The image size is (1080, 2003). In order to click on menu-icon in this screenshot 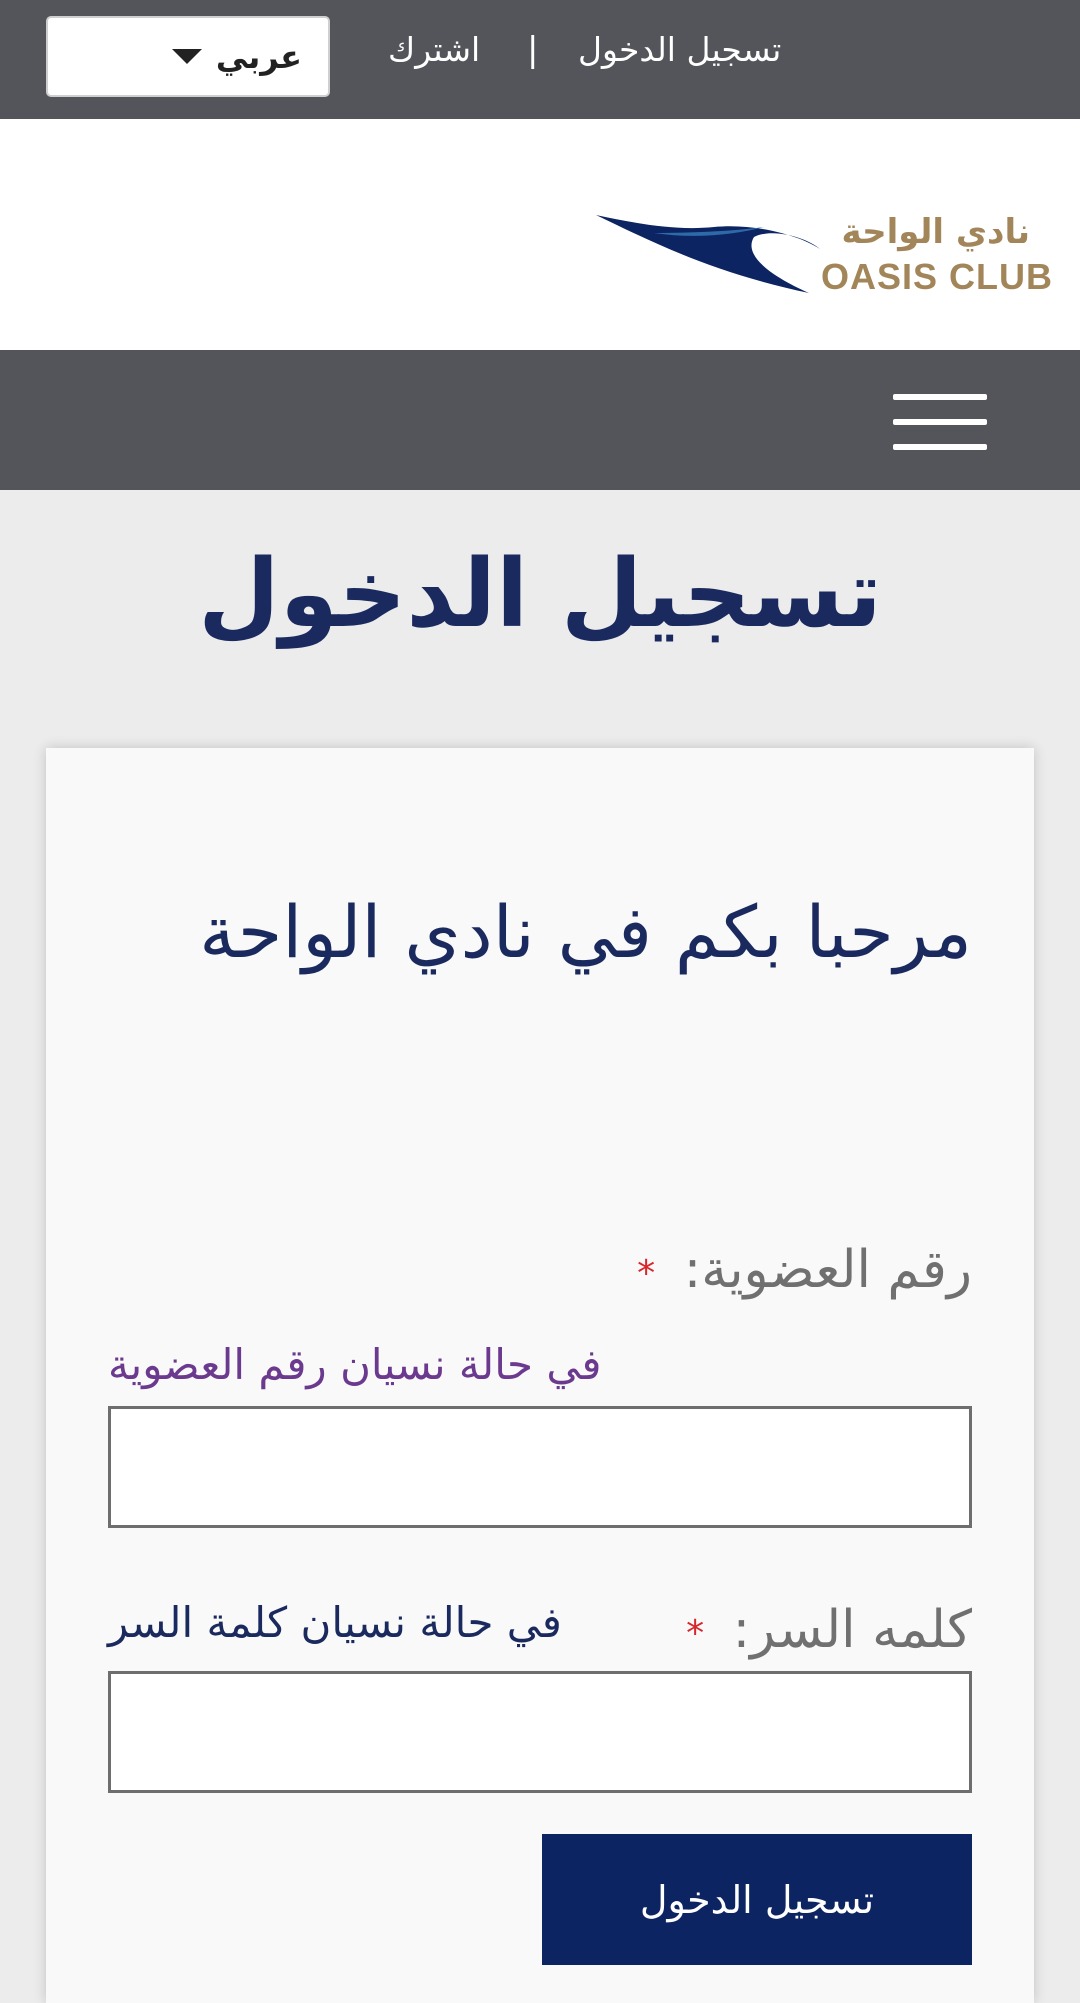, I will do `click(940, 422)`.